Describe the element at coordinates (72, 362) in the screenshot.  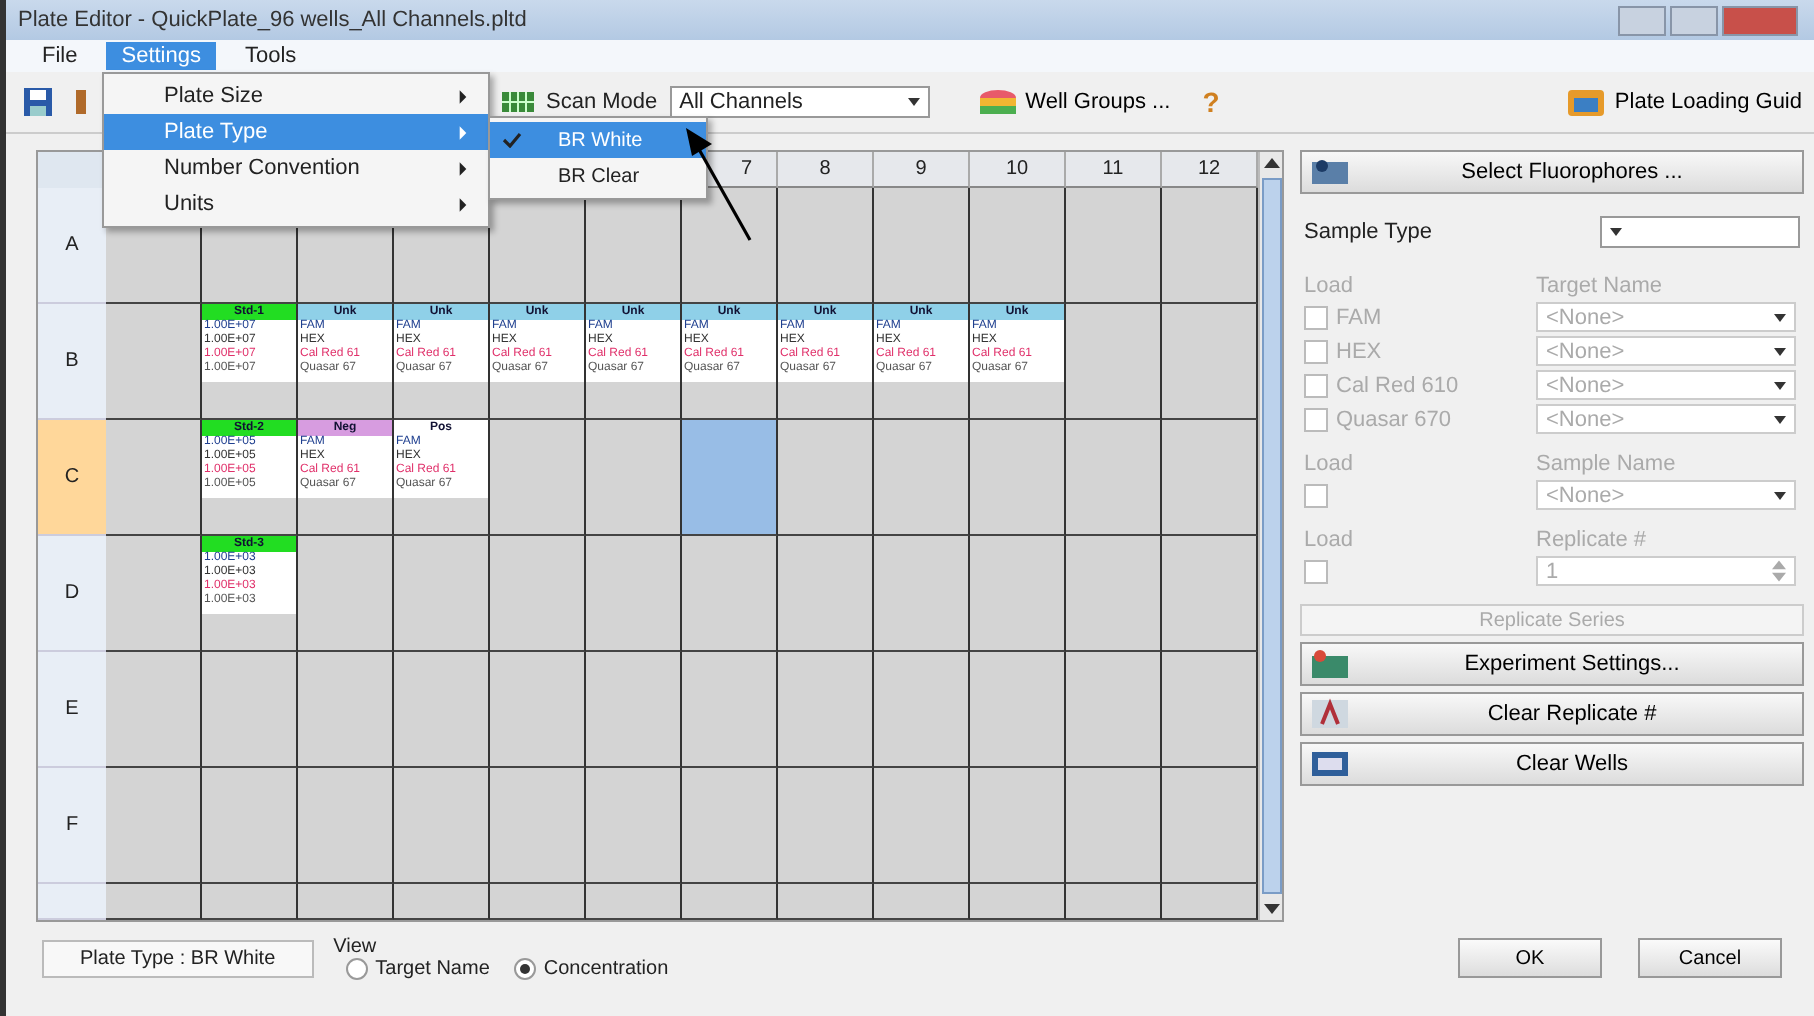
I see `row-header: B` at that location.